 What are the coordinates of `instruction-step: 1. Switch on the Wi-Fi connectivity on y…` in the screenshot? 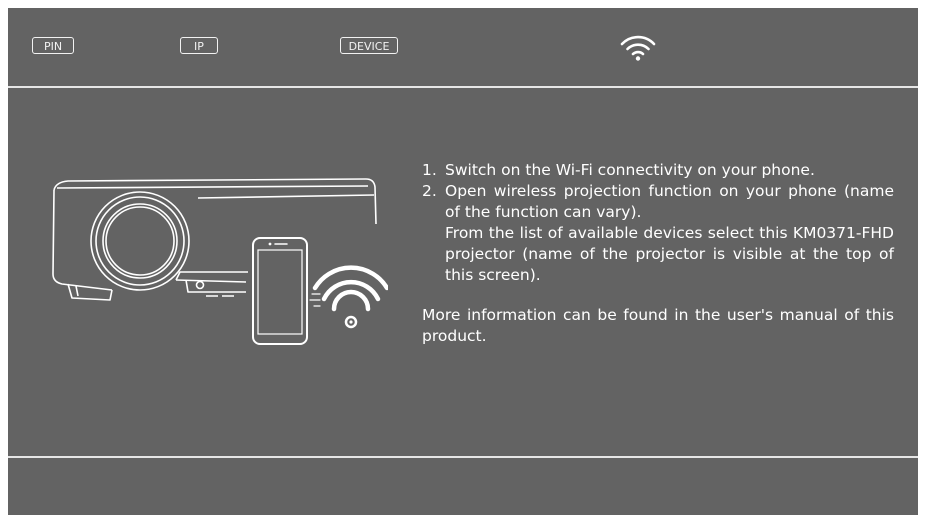 It's located at (658, 170).